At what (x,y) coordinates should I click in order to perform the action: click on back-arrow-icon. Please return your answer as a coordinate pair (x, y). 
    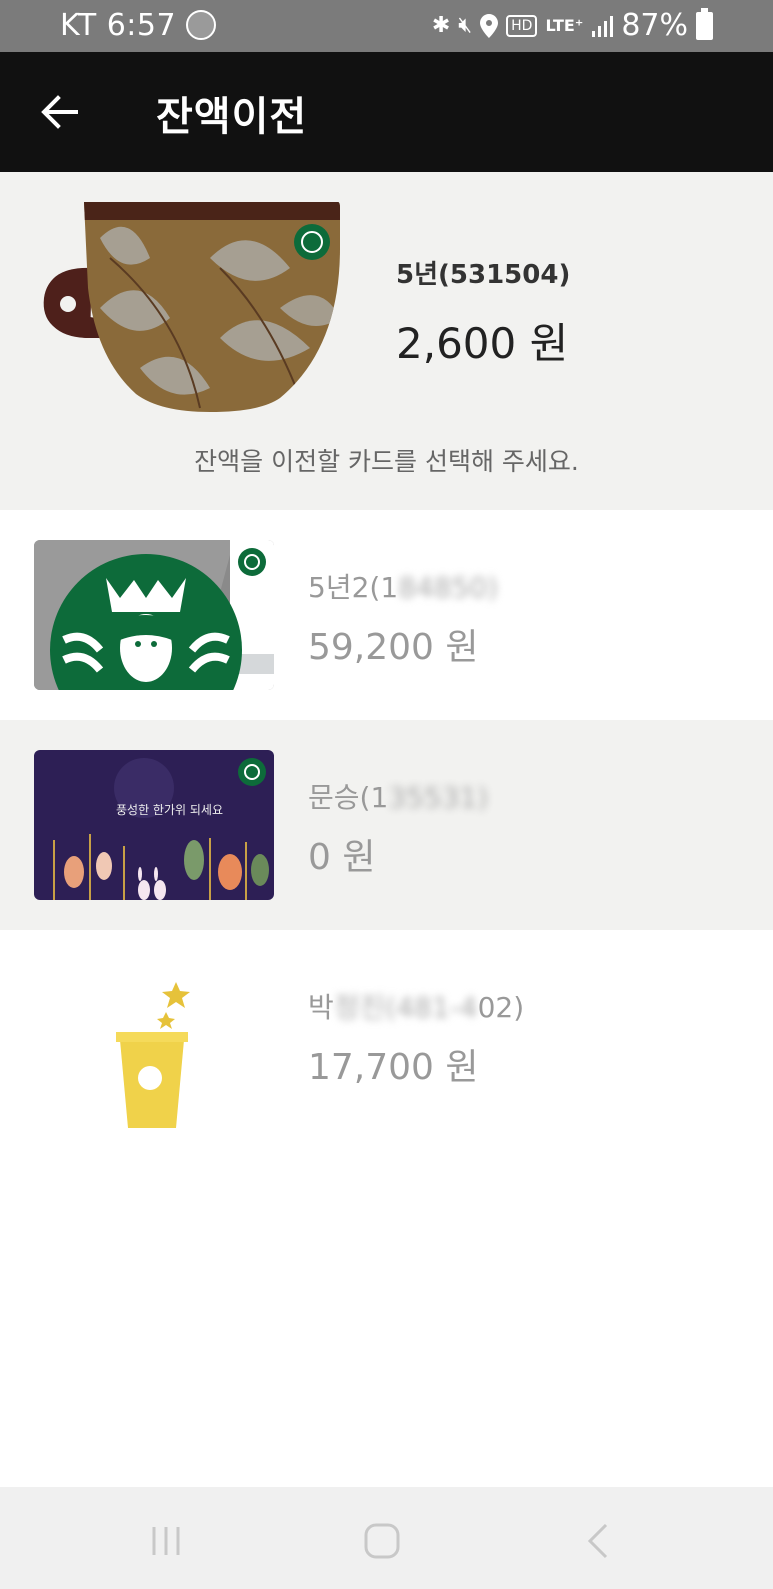
    Looking at the image, I should click on (60, 112).